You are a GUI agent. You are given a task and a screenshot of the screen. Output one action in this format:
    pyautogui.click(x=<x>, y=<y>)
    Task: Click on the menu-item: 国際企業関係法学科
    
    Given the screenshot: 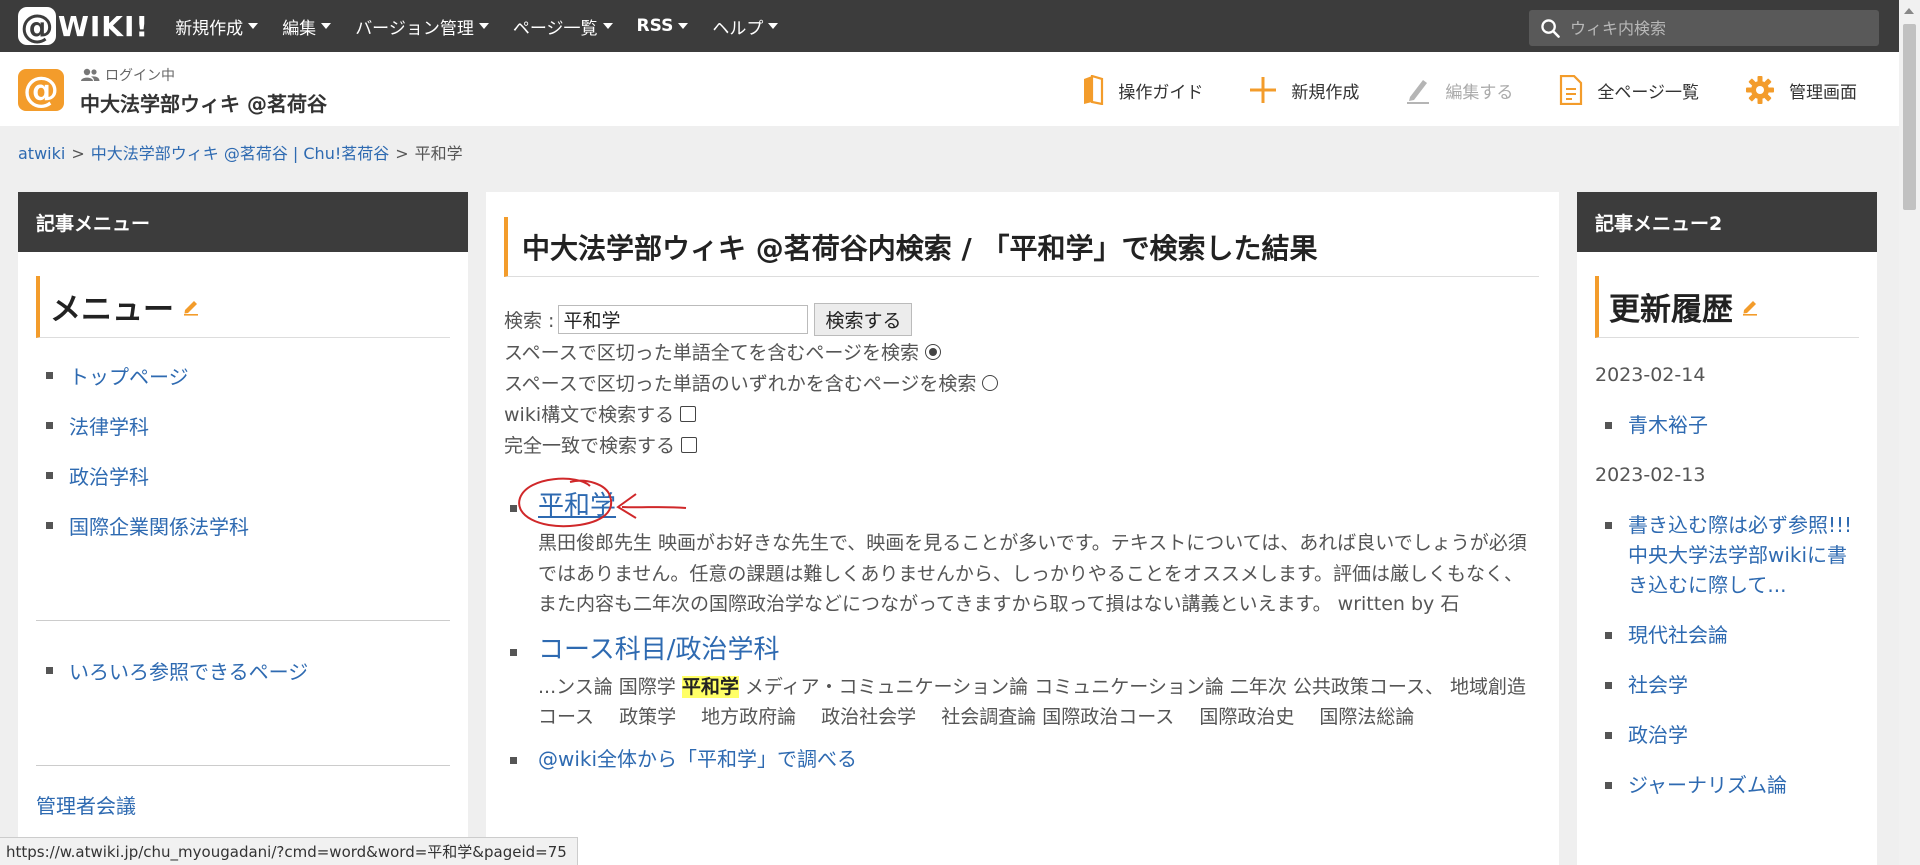 What is the action you would take?
    pyautogui.click(x=248, y=525)
    